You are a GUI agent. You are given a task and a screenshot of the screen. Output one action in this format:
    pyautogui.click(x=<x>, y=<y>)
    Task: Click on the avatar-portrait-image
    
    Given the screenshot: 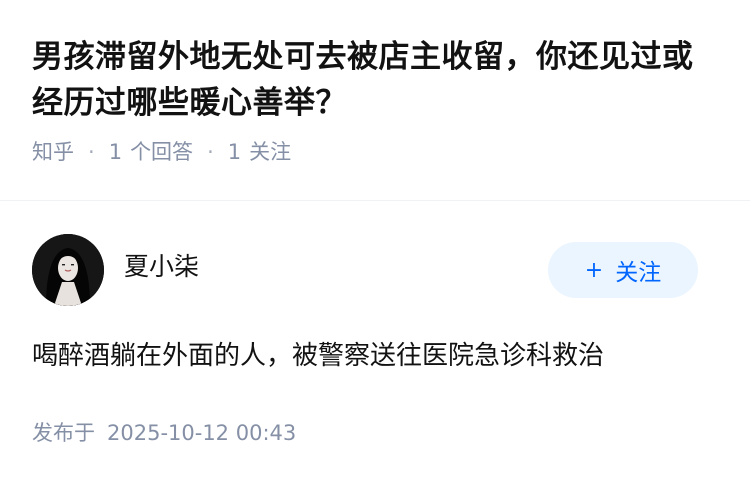 What is the action you would take?
    pyautogui.click(x=68, y=270)
    